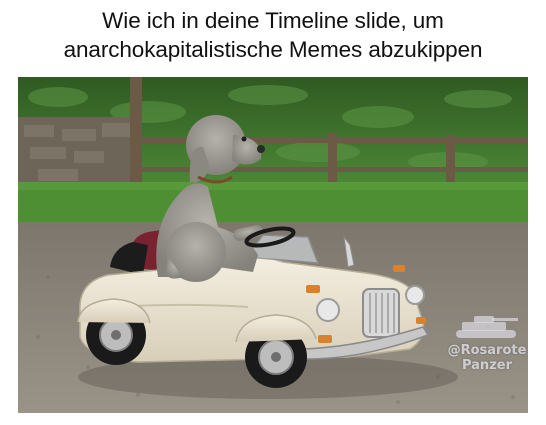  Describe the element at coordinates (273, 49) in the screenshot. I see `caption-line-2: anarchokapitalistische Memes abzukippen` at that location.